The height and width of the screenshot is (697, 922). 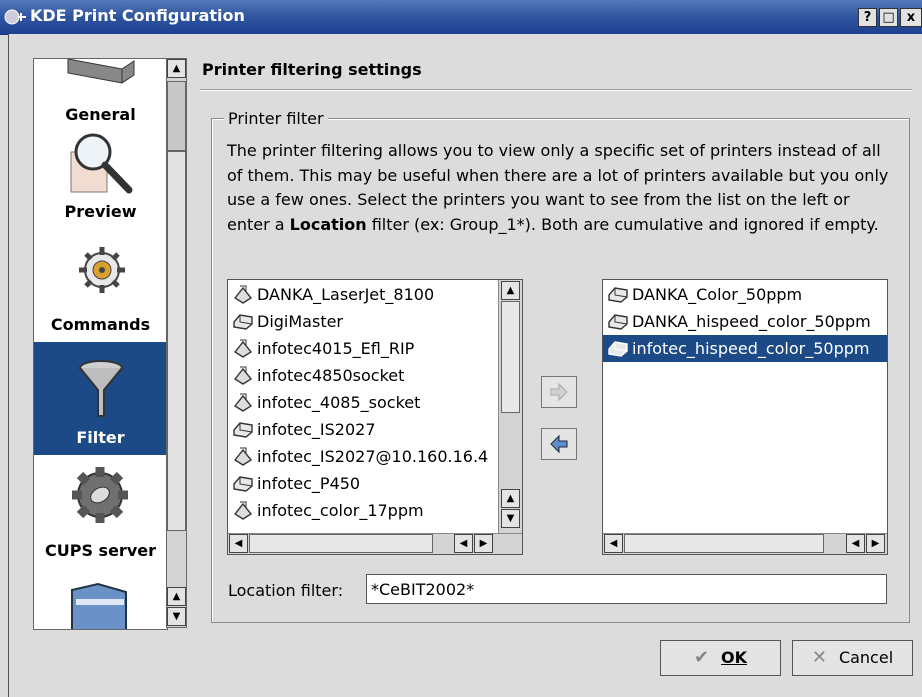 I want to click on sidebar-scrollbar: ▲ ▲ ▼, so click(x=176, y=343).